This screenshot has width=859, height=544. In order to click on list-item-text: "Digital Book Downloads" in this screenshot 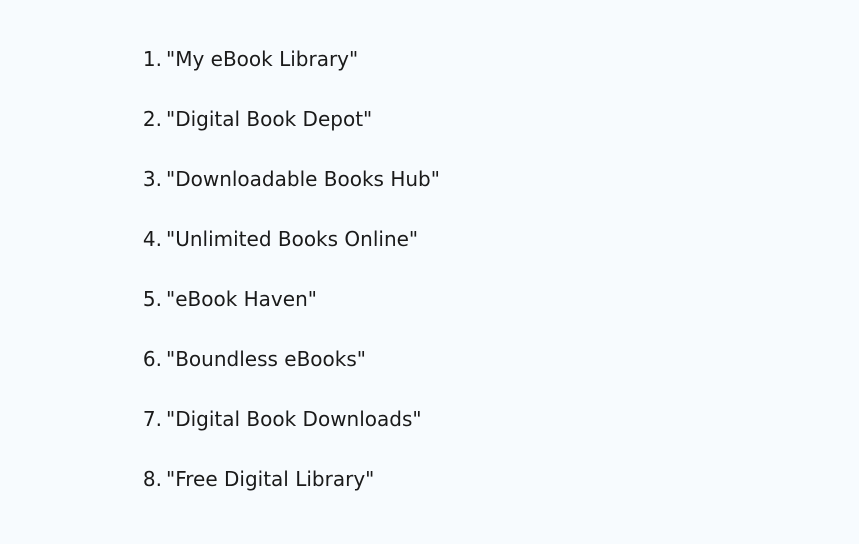, I will do `click(294, 419)`.